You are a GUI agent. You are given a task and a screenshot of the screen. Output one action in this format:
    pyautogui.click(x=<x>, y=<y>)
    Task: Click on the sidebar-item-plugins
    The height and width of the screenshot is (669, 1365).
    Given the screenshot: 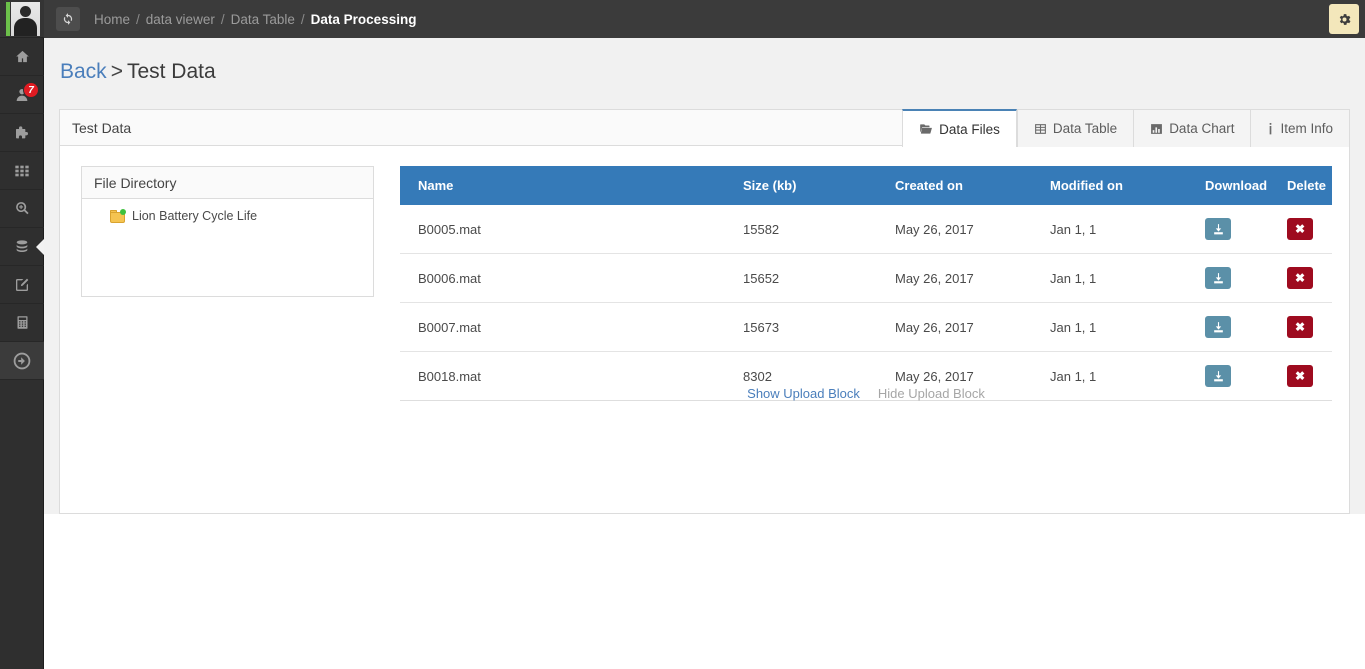 What is the action you would take?
    pyautogui.click(x=22, y=133)
    